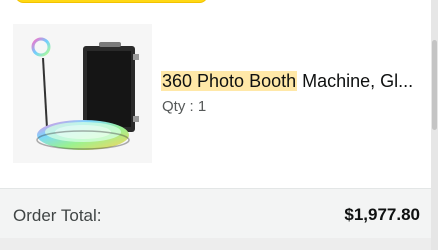  Describe the element at coordinates (57, 215) in the screenshot. I see `order-total-label: Order Total:` at that location.